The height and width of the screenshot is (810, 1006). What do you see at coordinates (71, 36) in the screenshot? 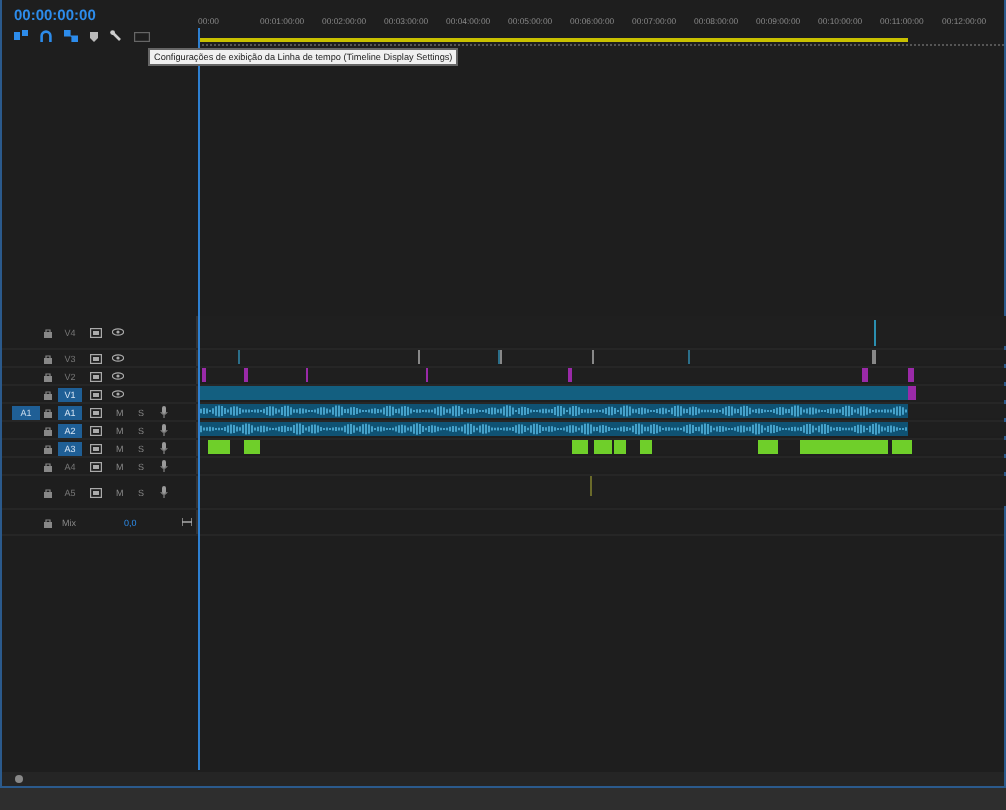
I see `link-icon` at bounding box center [71, 36].